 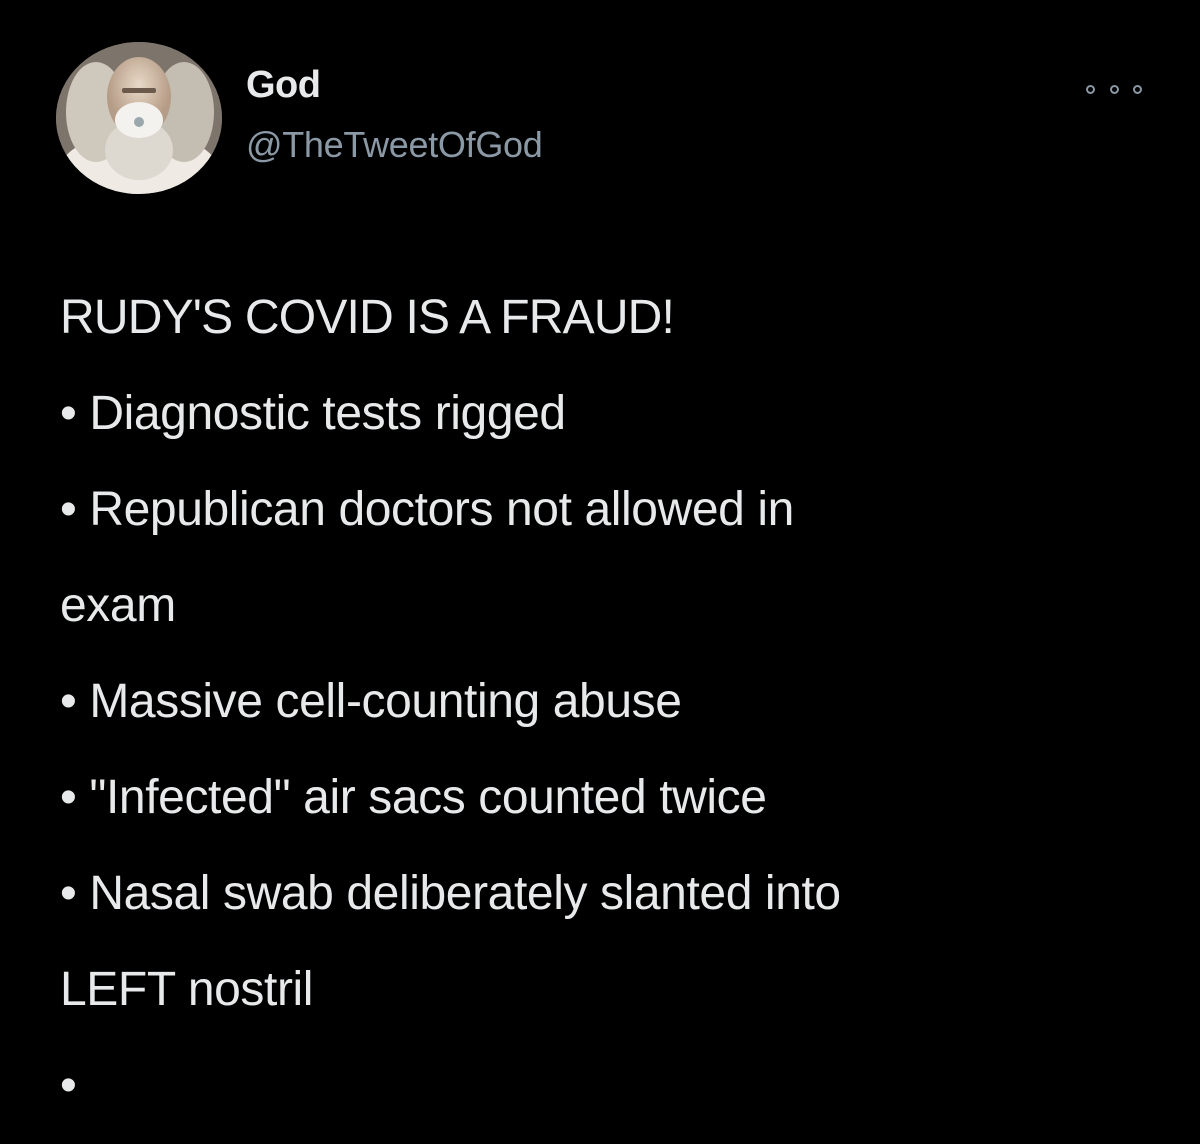 I want to click on tweet-line: exam, so click(x=118, y=605).